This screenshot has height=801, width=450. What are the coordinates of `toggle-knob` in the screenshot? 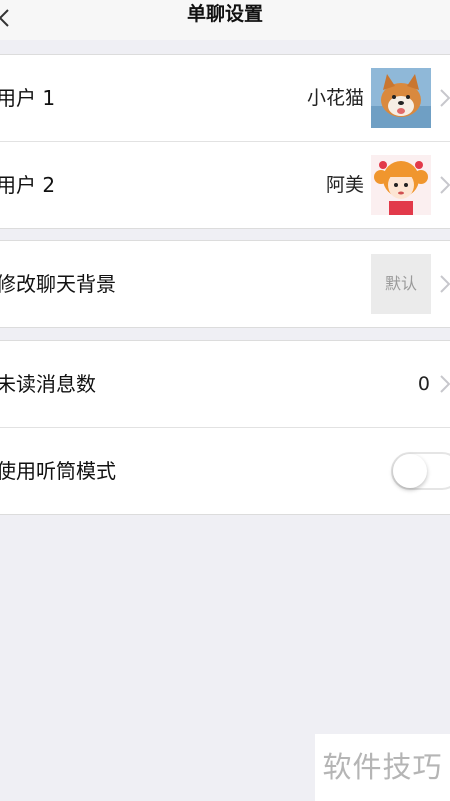 It's located at (410, 471).